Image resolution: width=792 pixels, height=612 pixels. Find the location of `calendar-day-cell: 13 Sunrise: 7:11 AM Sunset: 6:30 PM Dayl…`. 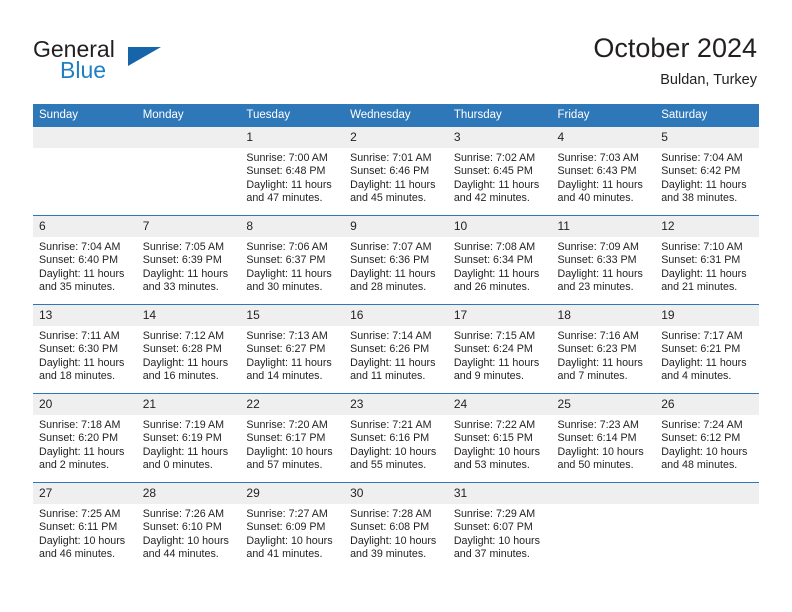

calendar-day-cell: 13 Sunrise: 7:11 AM Sunset: 6:30 PM Dayl… is located at coordinates (85, 349).